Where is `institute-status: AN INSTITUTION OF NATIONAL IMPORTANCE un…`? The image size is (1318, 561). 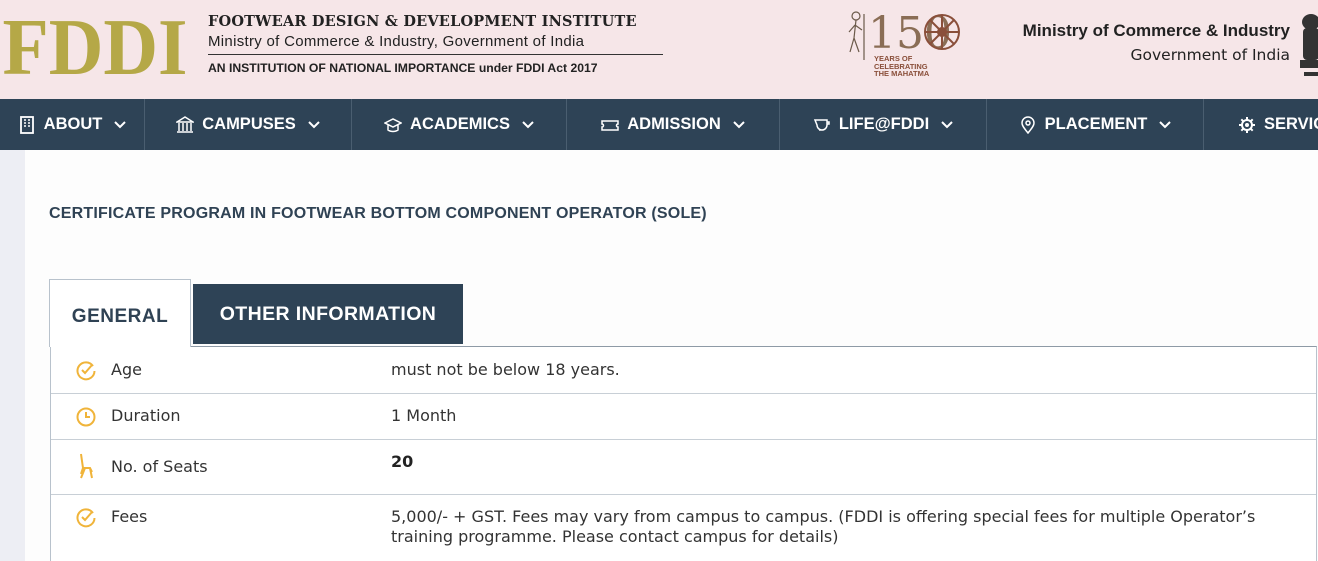
institute-status: AN INSTITUTION OF NATIONAL IMPORTANCE un… is located at coordinates (403, 68).